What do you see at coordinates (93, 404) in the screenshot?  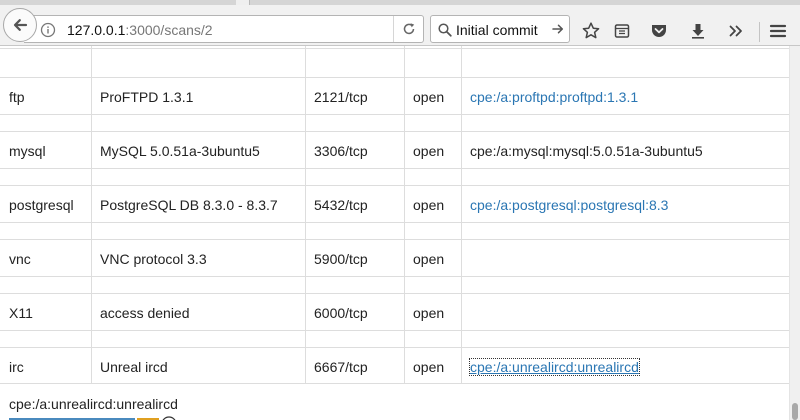 I see `cpe-detail: cpe:/a:unrealircd:unrealircd` at bounding box center [93, 404].